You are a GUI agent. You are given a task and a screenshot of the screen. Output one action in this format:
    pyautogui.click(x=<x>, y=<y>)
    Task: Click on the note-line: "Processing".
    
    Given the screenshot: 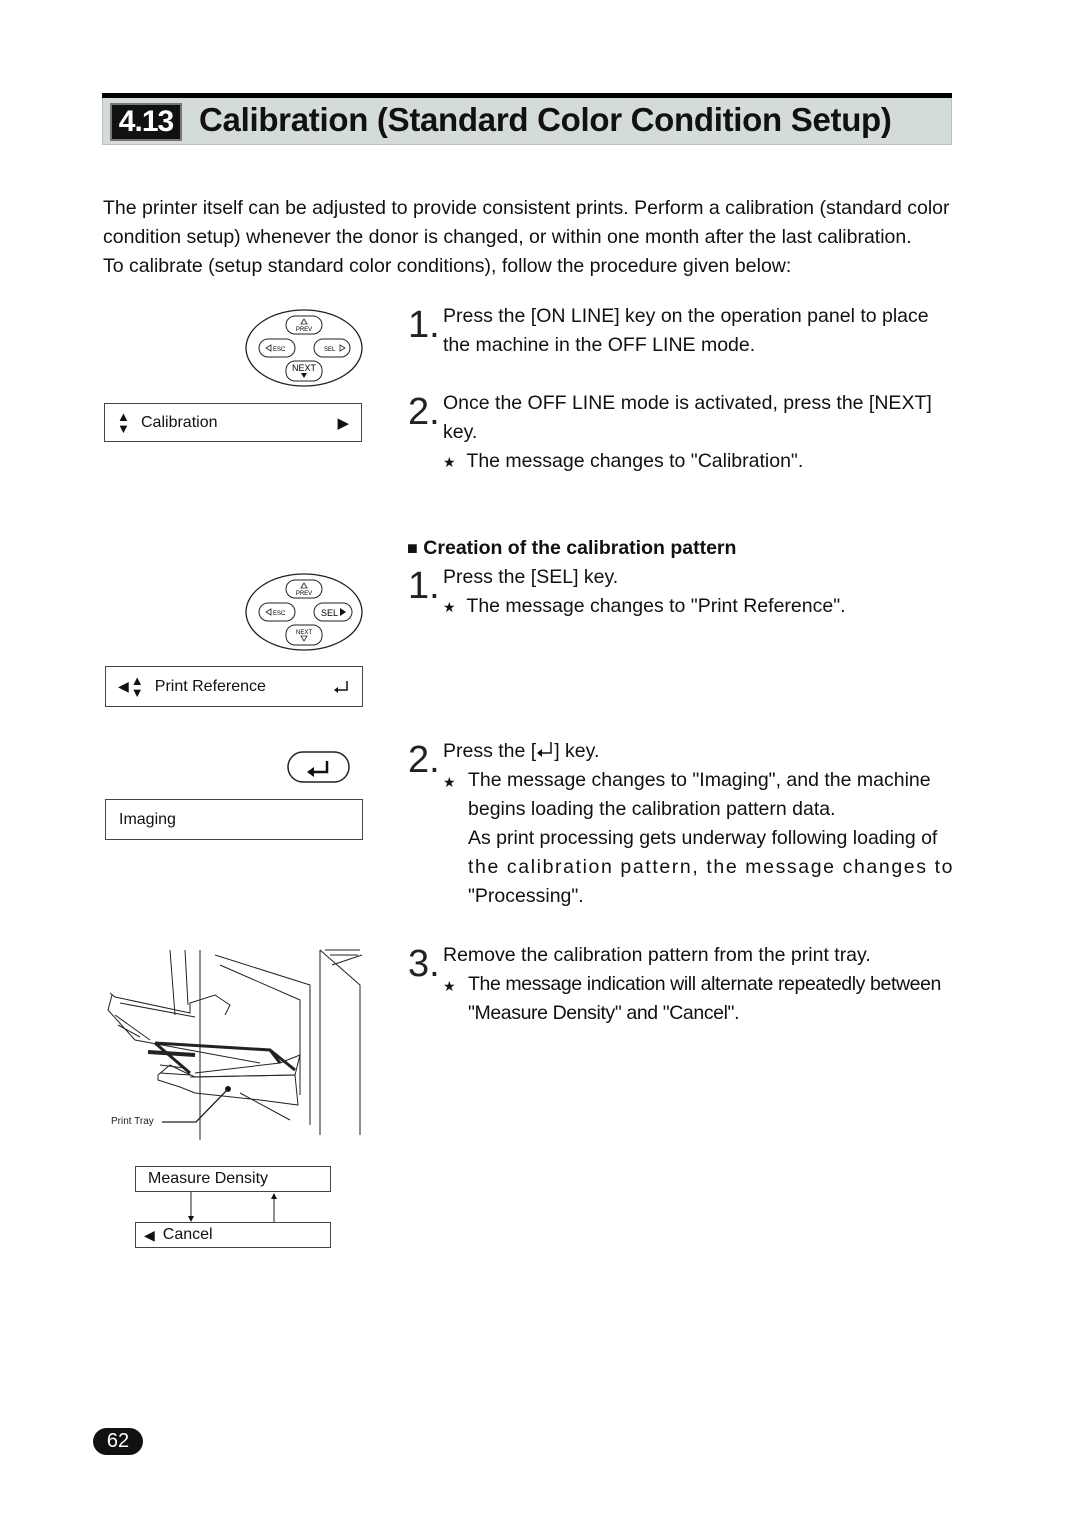 What is the action you would take?
    pyautogui.click(x=526, y=896)
    